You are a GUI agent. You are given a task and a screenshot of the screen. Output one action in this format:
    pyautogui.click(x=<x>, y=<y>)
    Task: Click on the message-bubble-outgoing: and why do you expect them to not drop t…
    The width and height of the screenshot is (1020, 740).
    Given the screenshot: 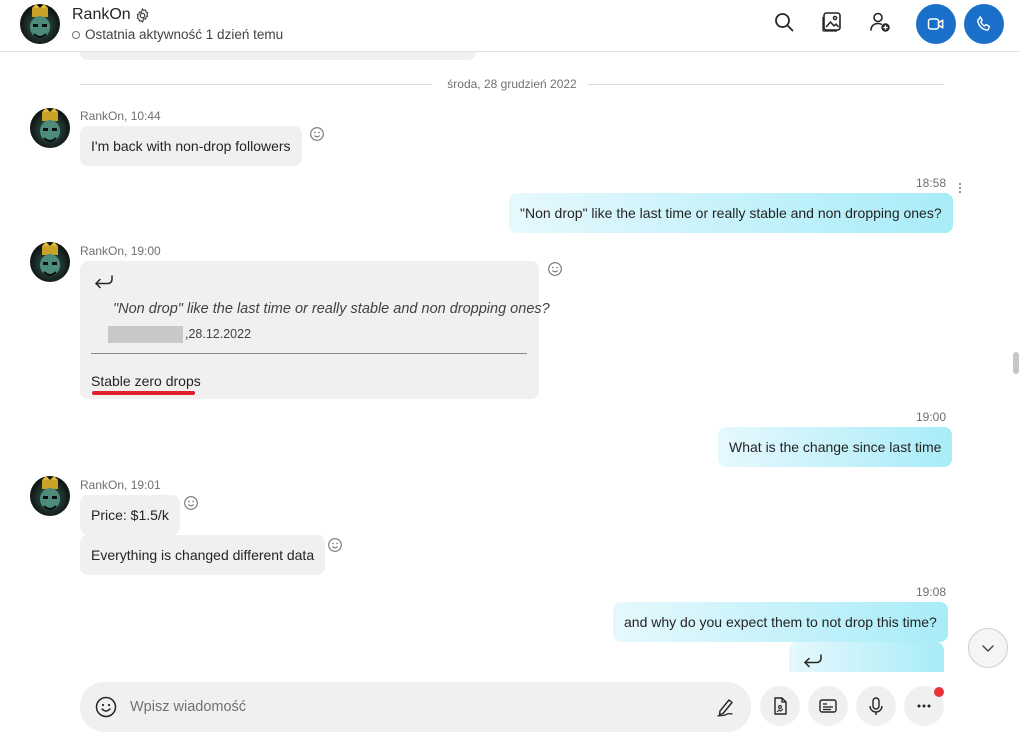 What is the action you would take?
    pyautogui.click(x=780, y=622)
    